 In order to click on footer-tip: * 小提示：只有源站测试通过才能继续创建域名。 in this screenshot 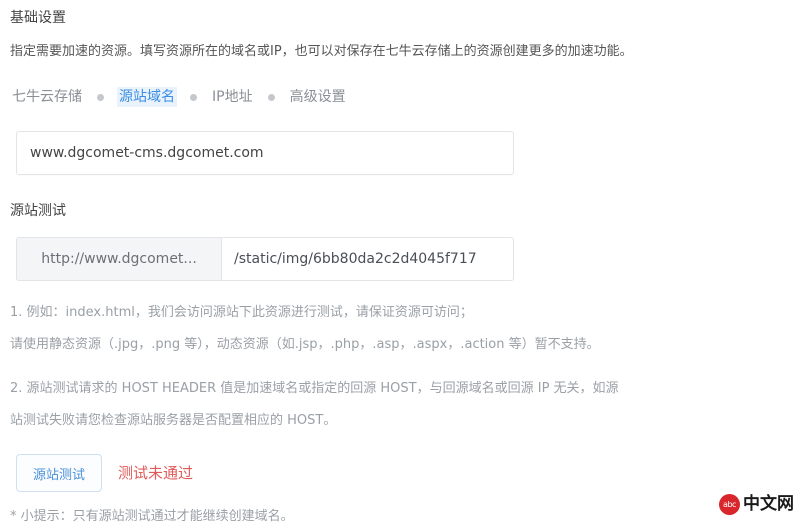, I will do `click(152, 516)`.